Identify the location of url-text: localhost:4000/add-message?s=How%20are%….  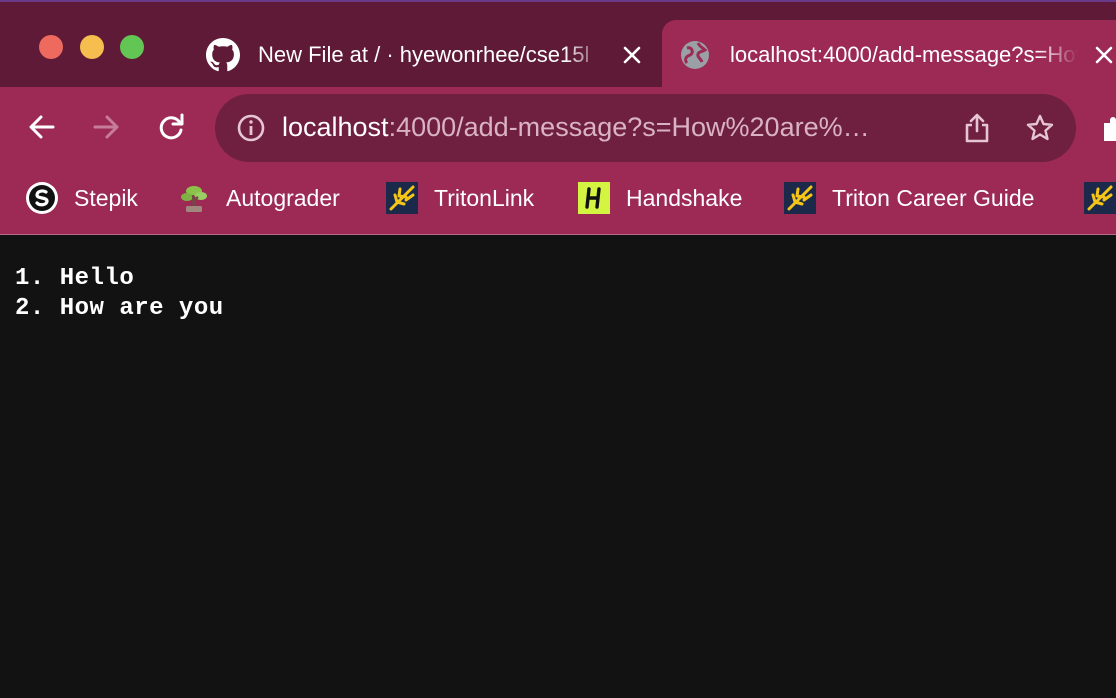
(576, 127).